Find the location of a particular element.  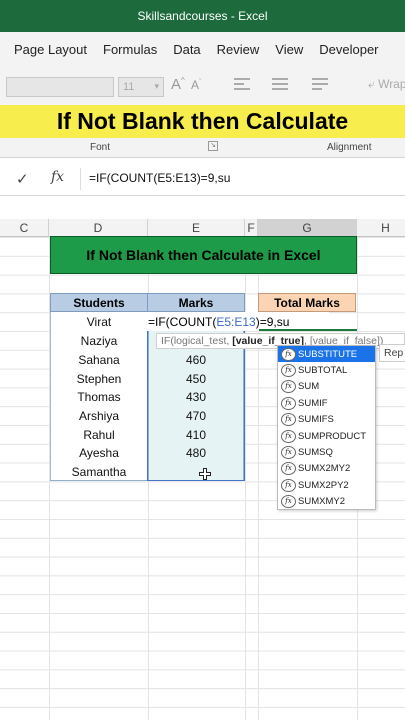

marks-cell: 410 is located at coordinates (196, 434).